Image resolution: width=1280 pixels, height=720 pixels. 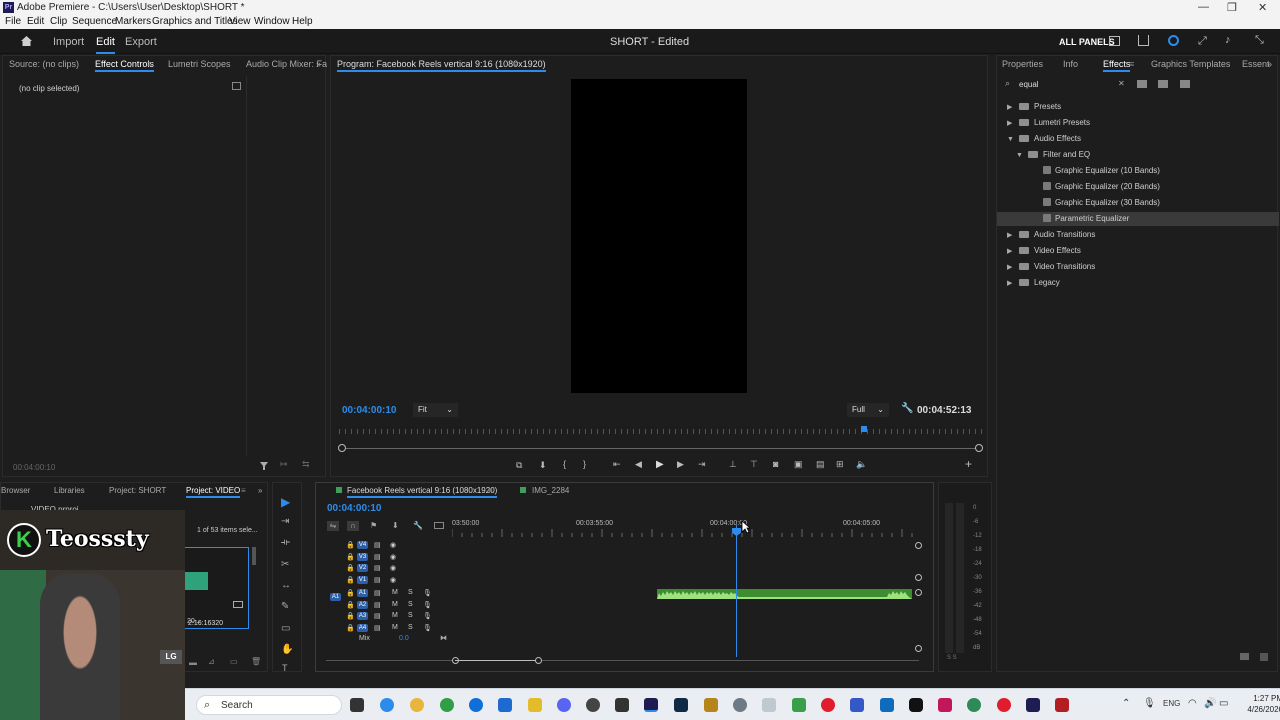 I want to click on video-track-label: V3, so click(x=362, y=556).